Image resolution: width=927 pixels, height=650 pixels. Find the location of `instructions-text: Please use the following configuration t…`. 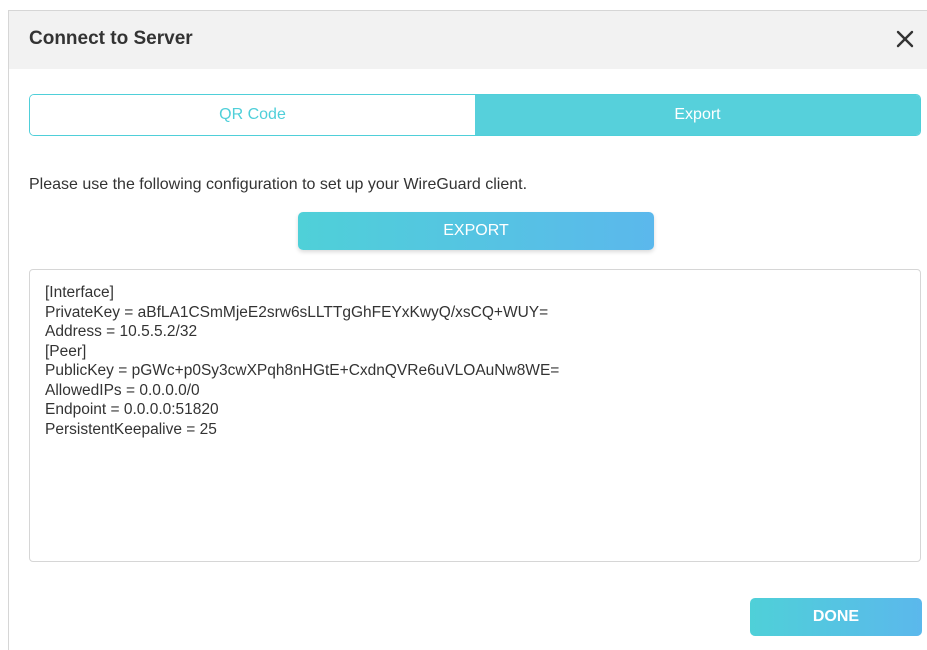

instructions-text: Please use the following configuration t… is located at coordinates (278, 184).